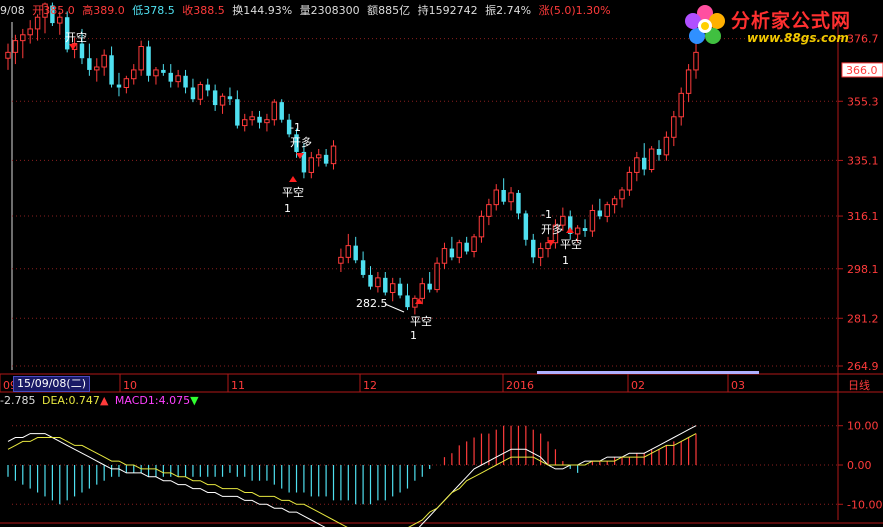 The width and height of the screenshot is (883, 527). What do you see at coordinates (863, 216) in the screenshot?
I see `price-tick-label: 316.1` at bounding box center [863, 216].